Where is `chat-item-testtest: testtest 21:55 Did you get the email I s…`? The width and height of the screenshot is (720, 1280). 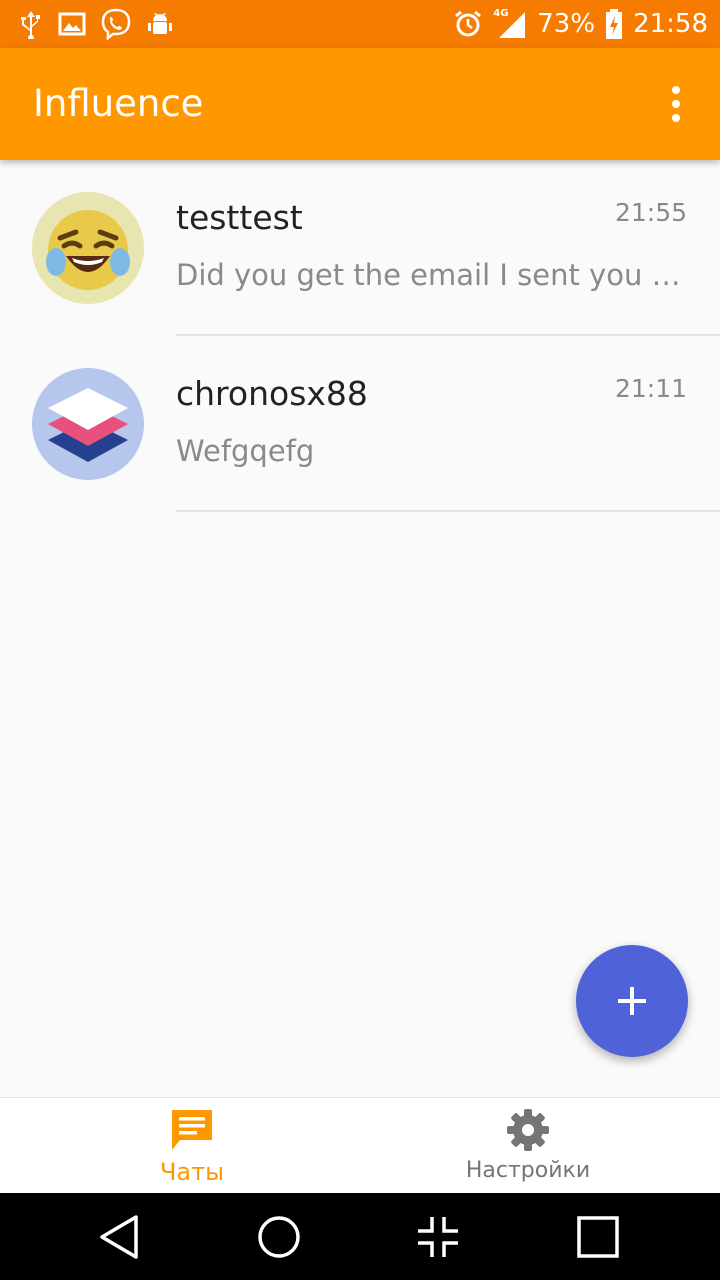
chat-item-testtest: testtest 21:55 Did you get the email I s… is located at coordinates (360, 248).